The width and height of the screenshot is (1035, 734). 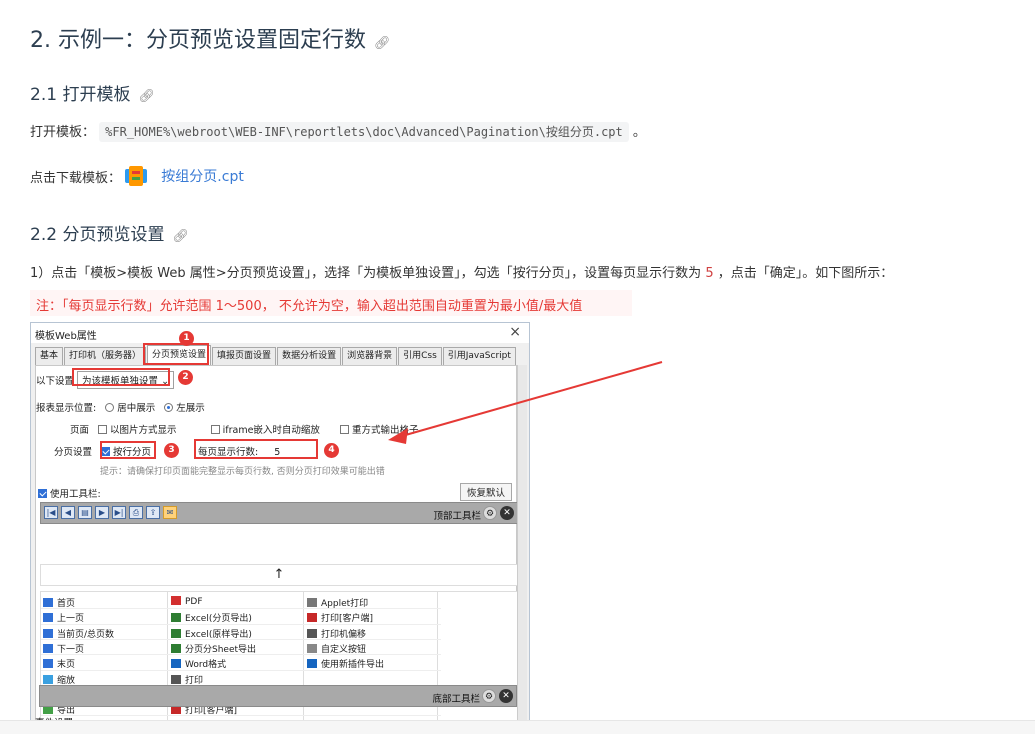 I want to click on print-icon: ⎙, so click(x=136, y=512).